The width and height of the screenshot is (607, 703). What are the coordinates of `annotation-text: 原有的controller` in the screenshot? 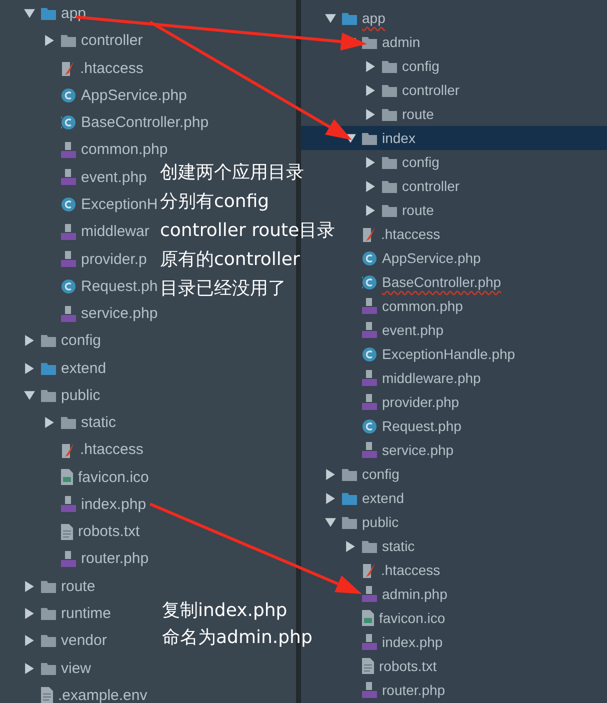 It's located at (230, 260).